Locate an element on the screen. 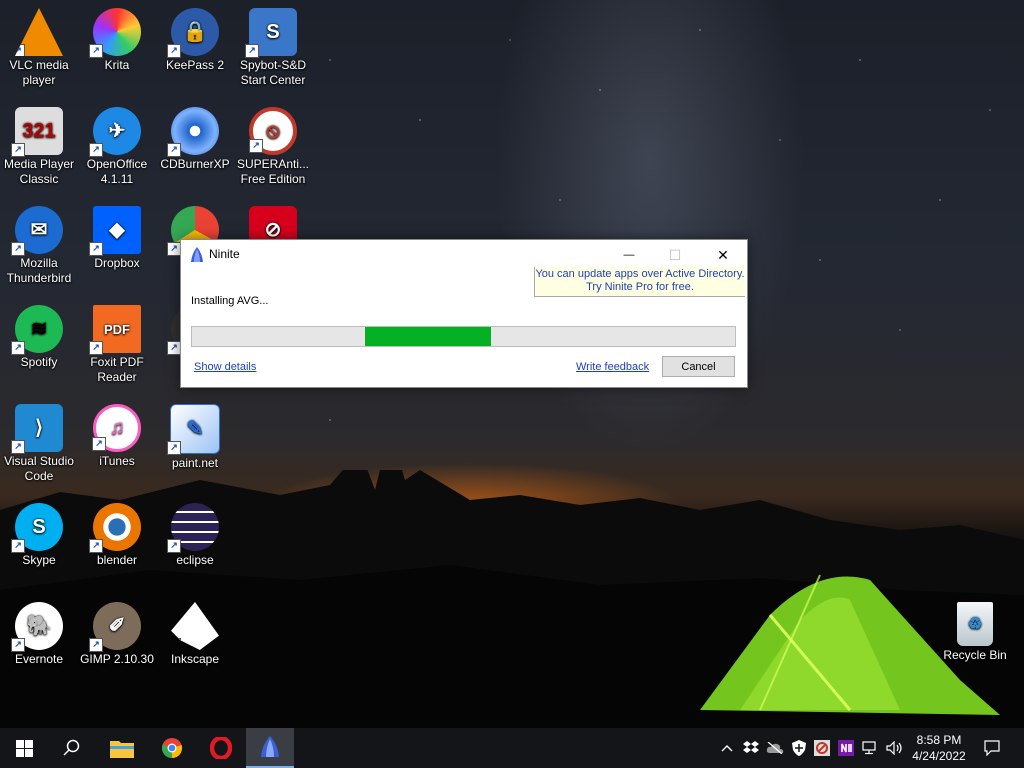  action-center-button is located at coordinates (992, 748).